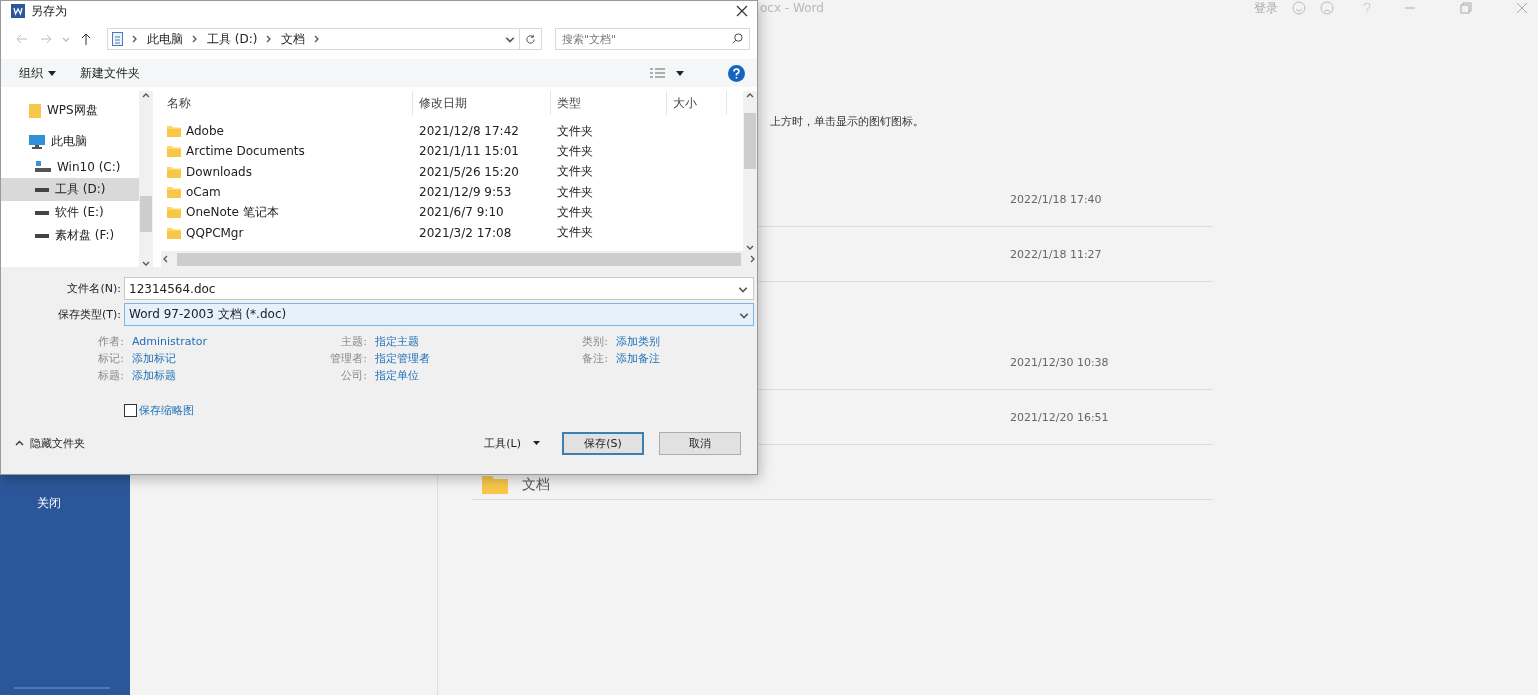 The image size is (1538, 695). What do you see at coordinates (18, 11) in the screenshot?
I see `word-logo-icon` at bounding box center [18, 11].